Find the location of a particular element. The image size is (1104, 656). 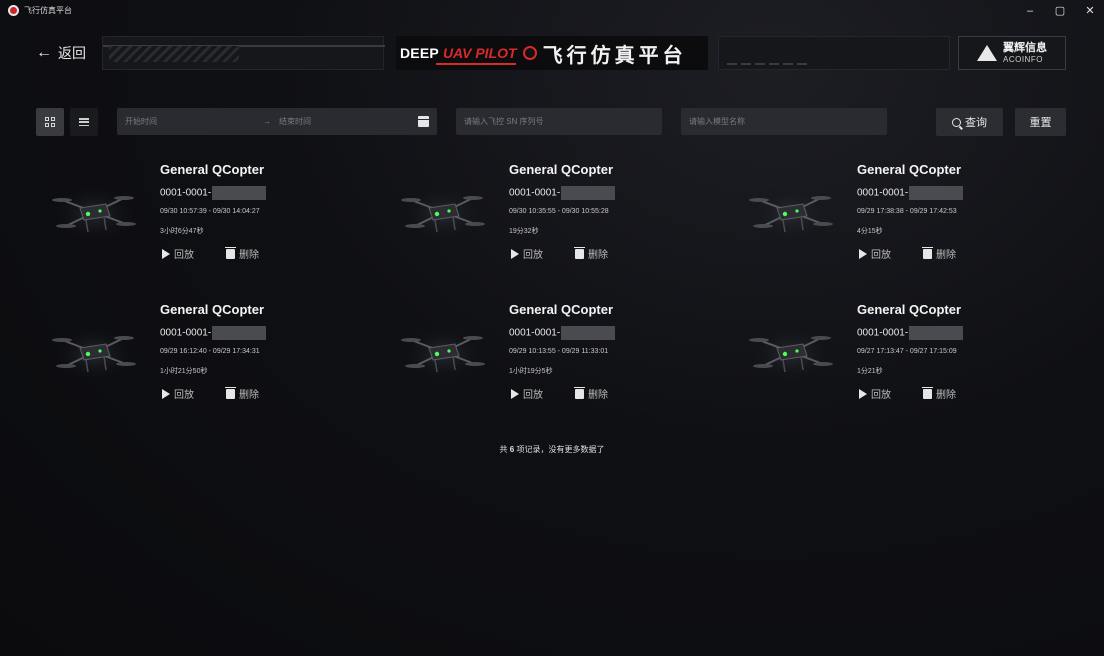

maximize-button: ▢ is located at coordinates (1060, 11).